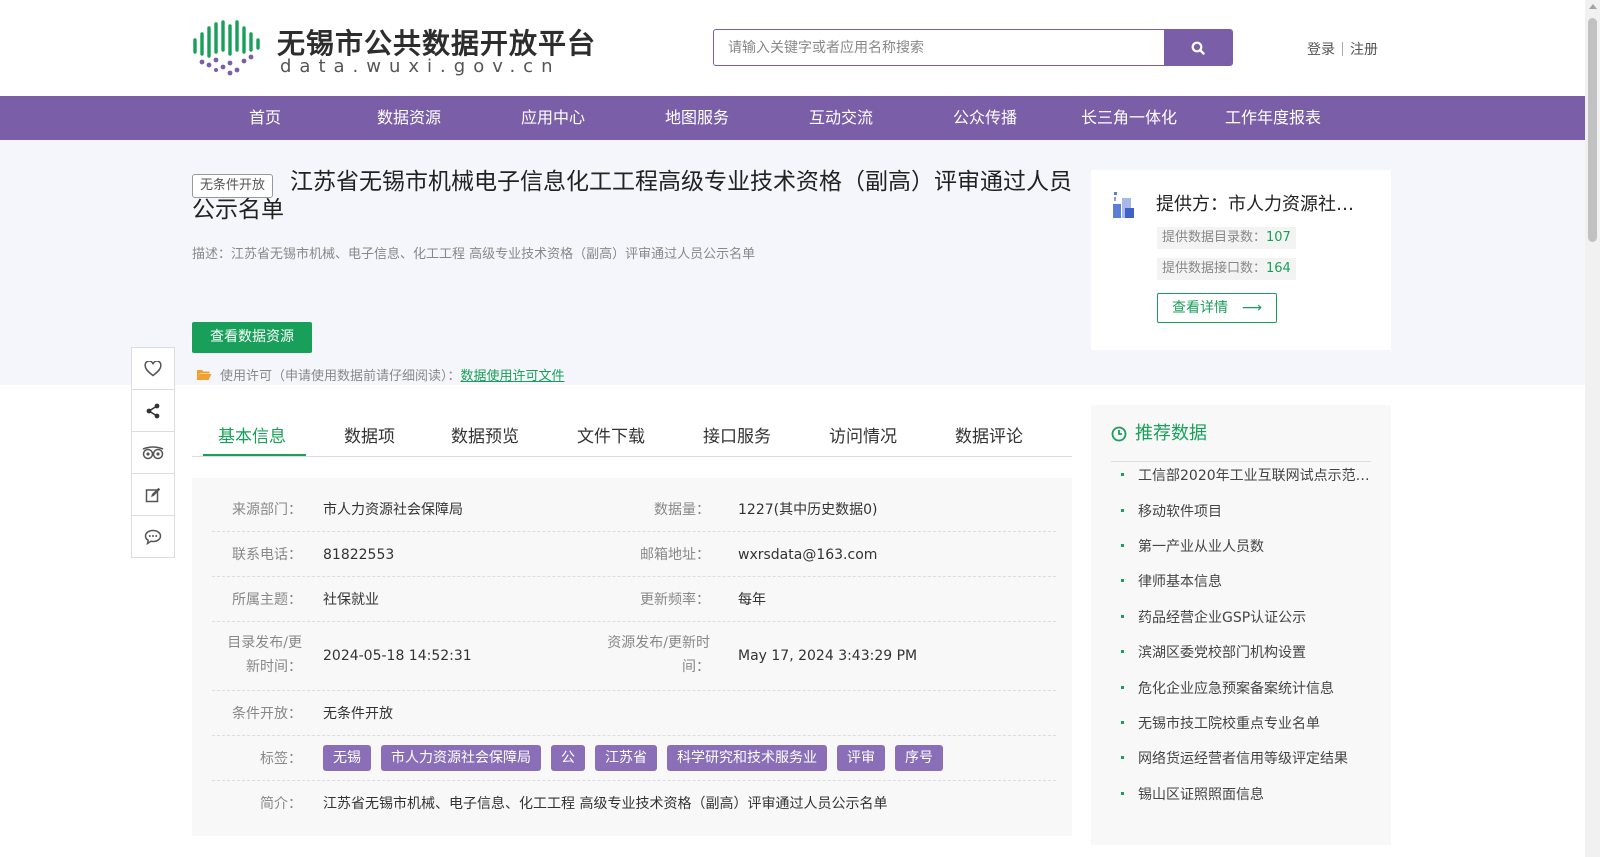 This screenshot has width=1600, height=857. I want to click on page-scrollbar, so click(1592, 428).